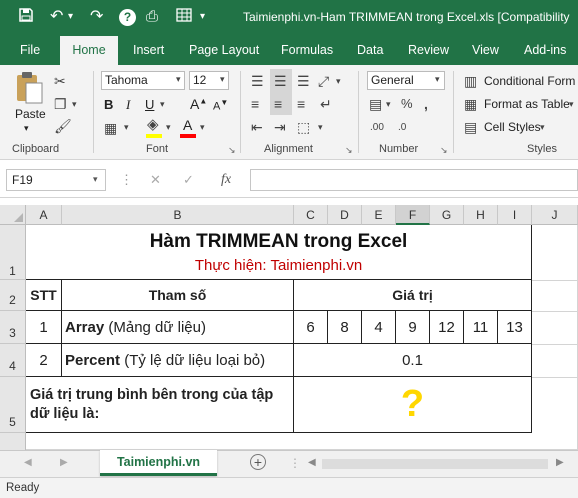 Image resolution: width=578 pixels, height=498 pixels. I want to click on font-color-icon: A, so click(187, 125).